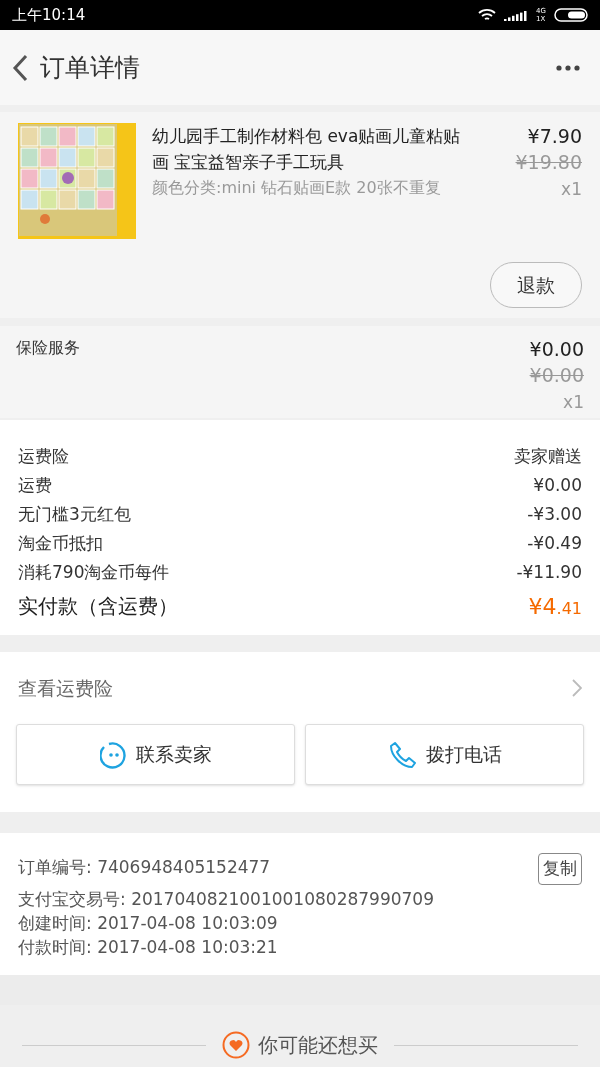 The width and height of the screenshot is (600, 1067). Describe the element at coordinates (148, 947) in the screenshot. I see `order-info-line: 付款时间: 2017-04-08 10:03:21` at that location.